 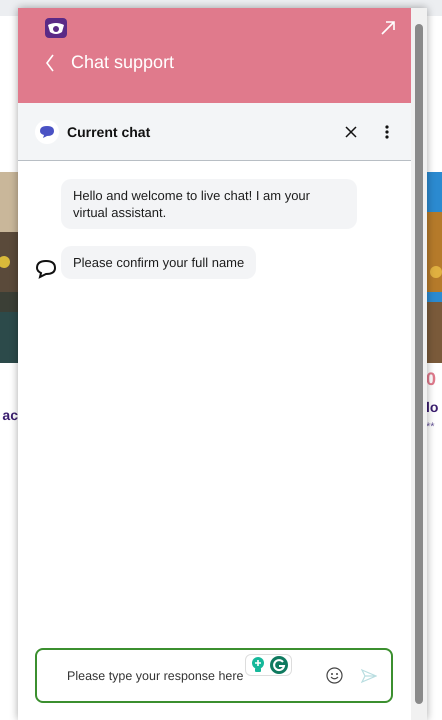 What do you see at coordinates (369, 675) in the screenshot?
I see `send-icon` at bounding box center [369, 675].